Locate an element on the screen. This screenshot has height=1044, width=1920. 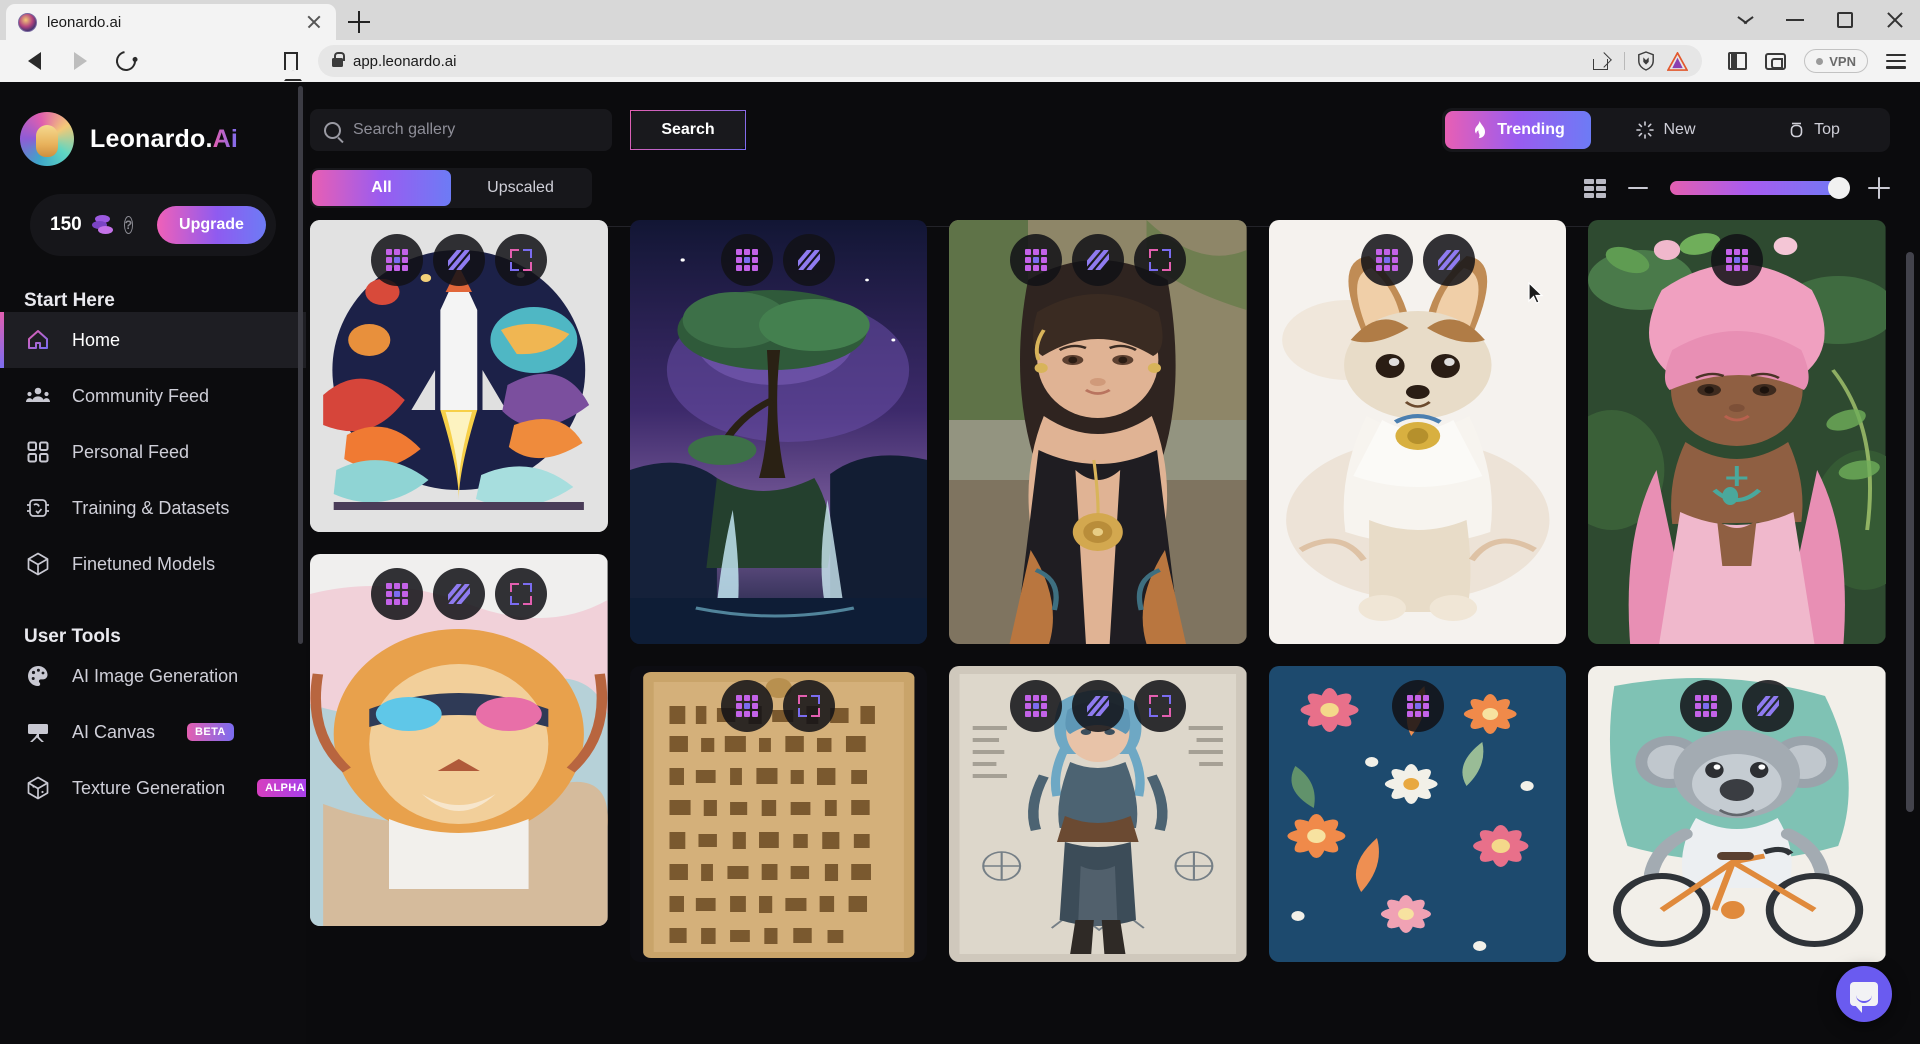
tab-label: Trending is located at coordinates (1531, 129).